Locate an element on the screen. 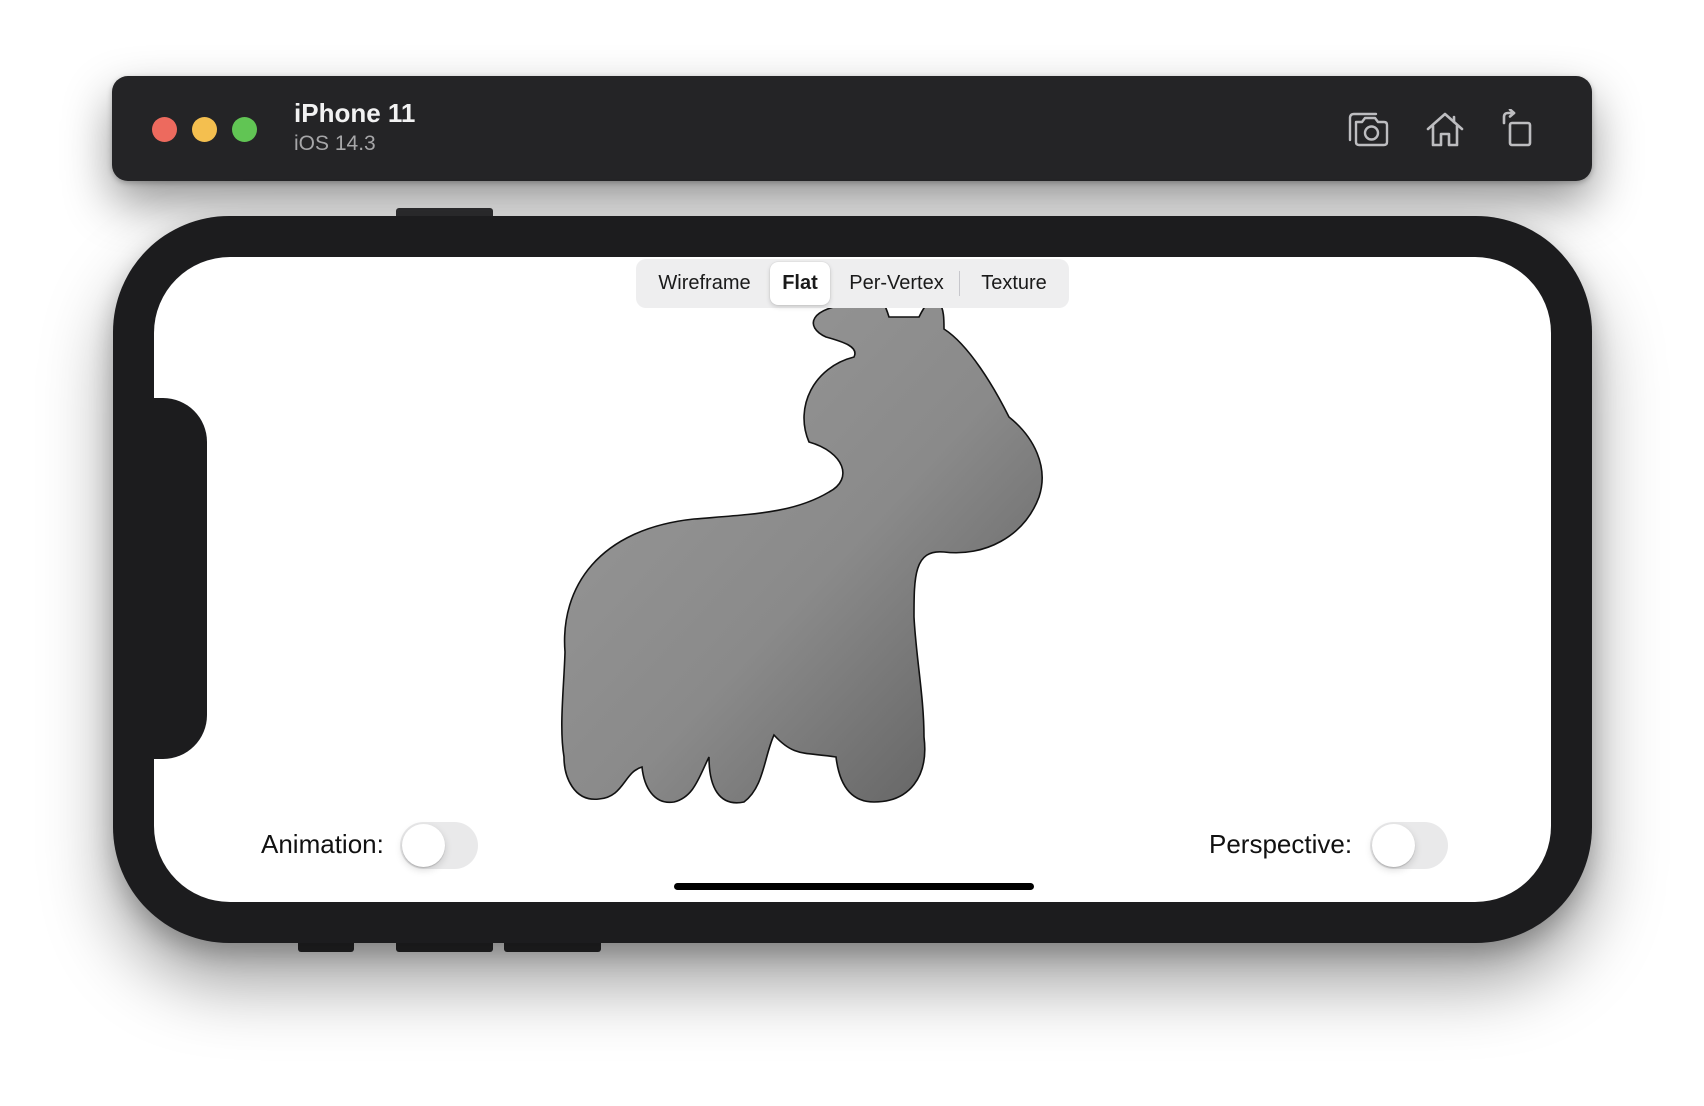 This screenshot has height=1106, width=1704. home-button is located at coordinates (1445, 129).